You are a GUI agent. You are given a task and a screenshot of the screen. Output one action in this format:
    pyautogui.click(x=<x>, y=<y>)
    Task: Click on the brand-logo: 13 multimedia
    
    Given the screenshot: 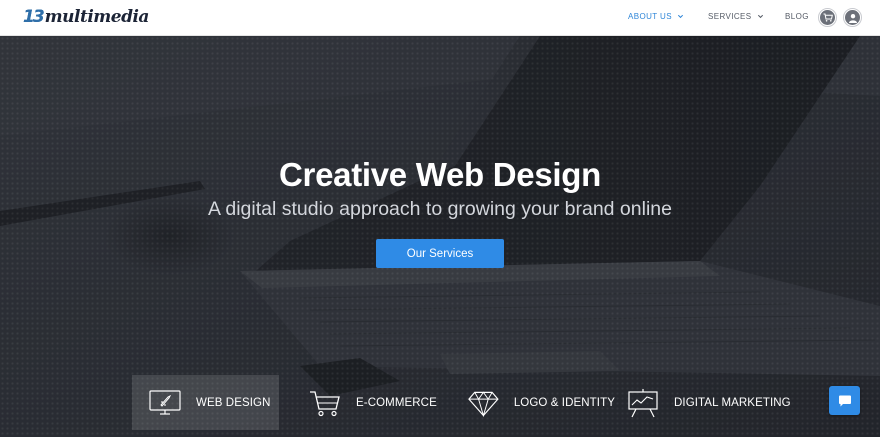 What is the action you would take?
    pyautogui.click(x=86, y=17)
    